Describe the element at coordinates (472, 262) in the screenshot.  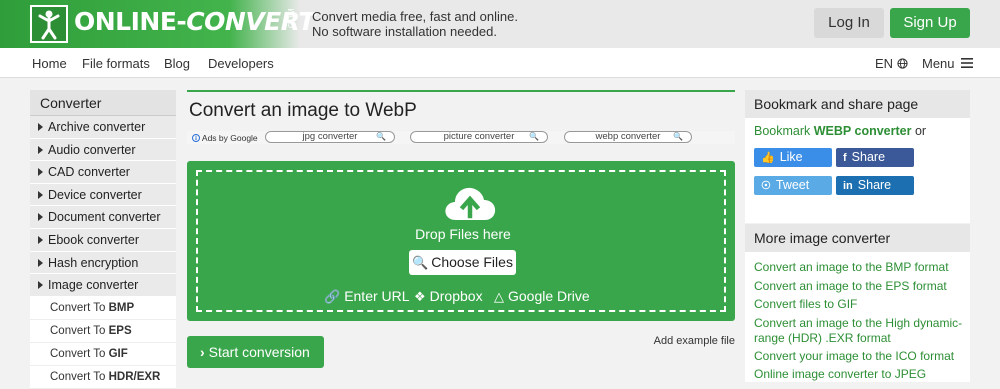
I see `choose-files-label: Choose Files` at that location.